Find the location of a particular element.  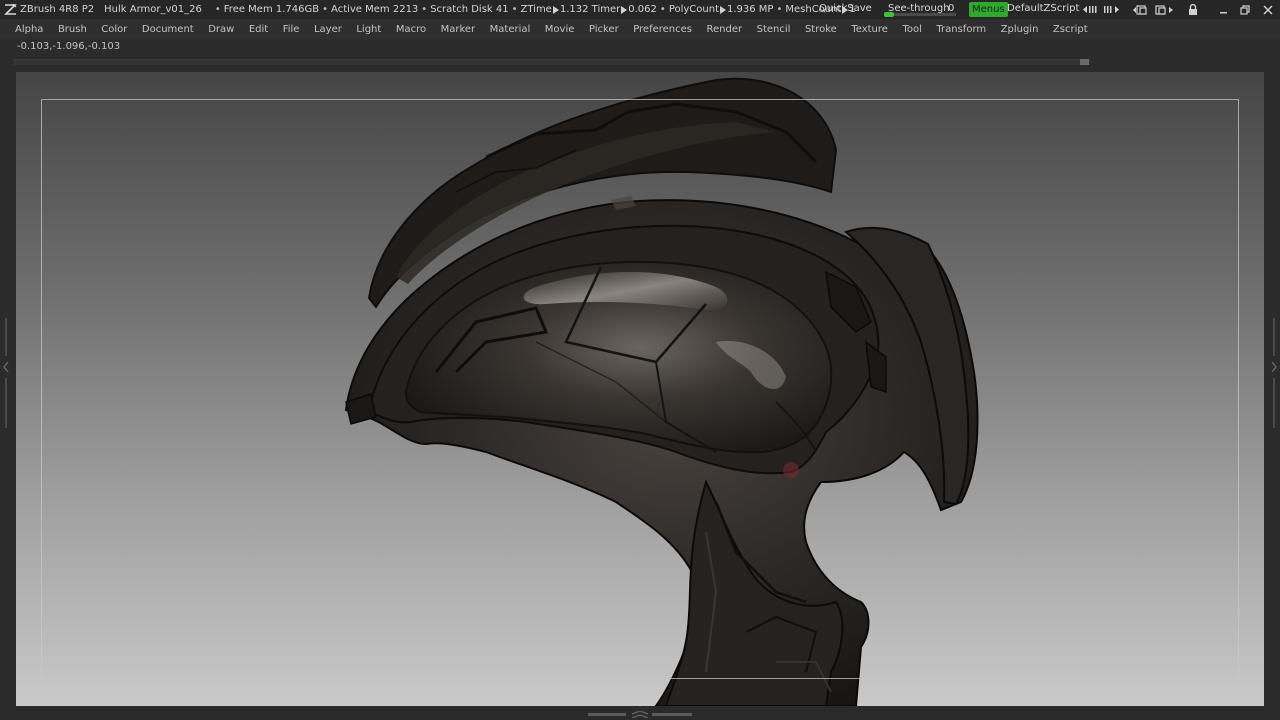

menu-file: File is located at coordinates (291, 29).